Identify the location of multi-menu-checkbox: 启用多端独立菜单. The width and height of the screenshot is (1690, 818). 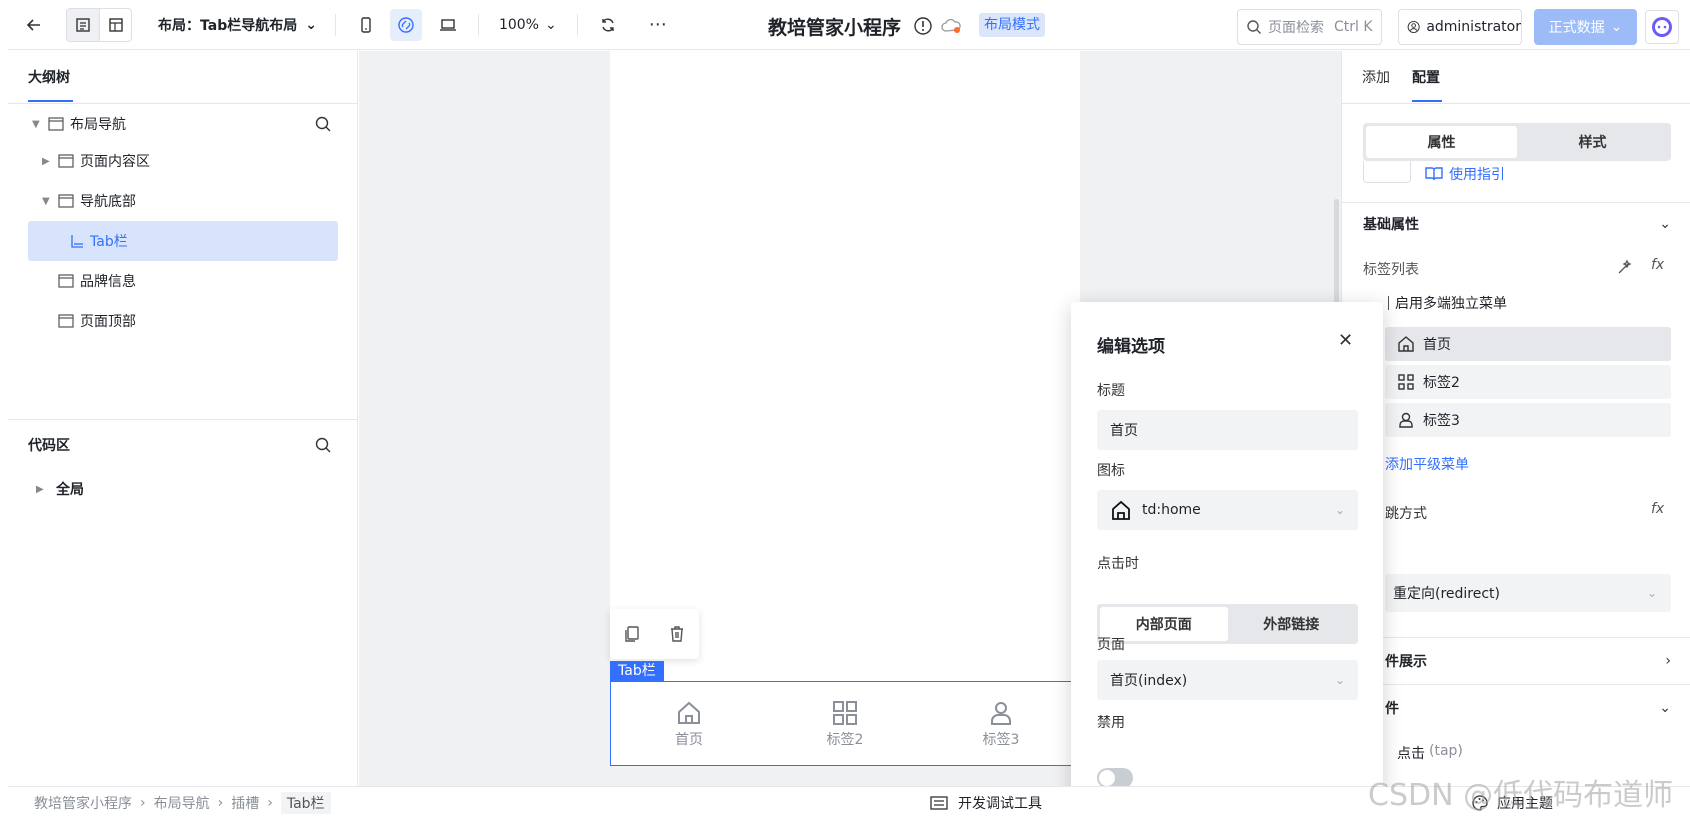
(1446, 303).